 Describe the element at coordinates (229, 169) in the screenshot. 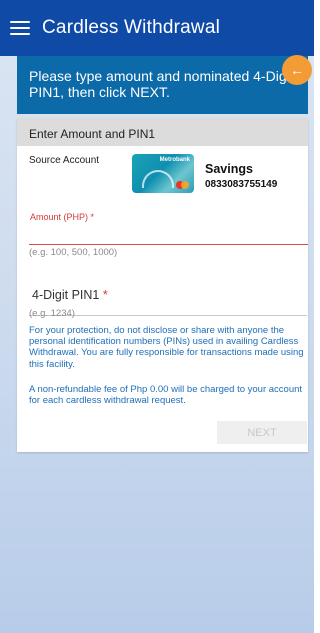

I see `account-type: Savings` at that location.